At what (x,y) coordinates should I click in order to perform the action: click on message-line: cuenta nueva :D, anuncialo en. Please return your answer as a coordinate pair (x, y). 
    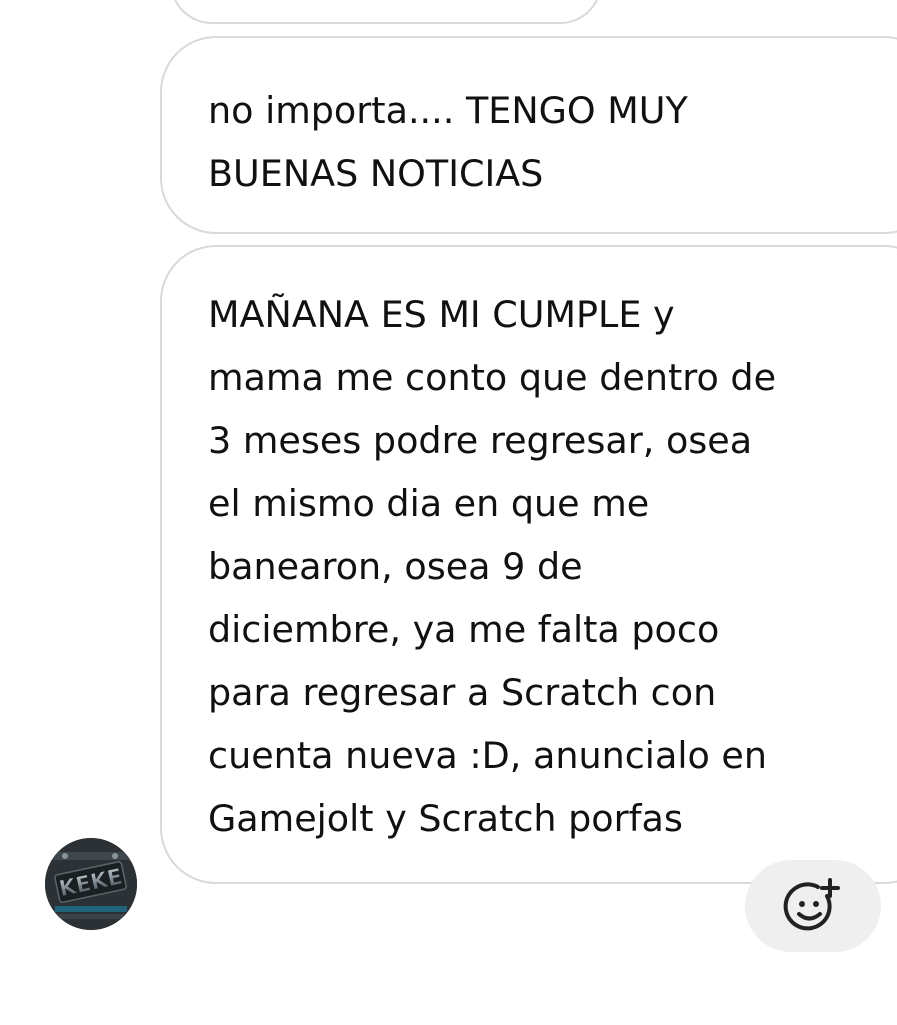
    Looking at the image, I should click on (487, 755).